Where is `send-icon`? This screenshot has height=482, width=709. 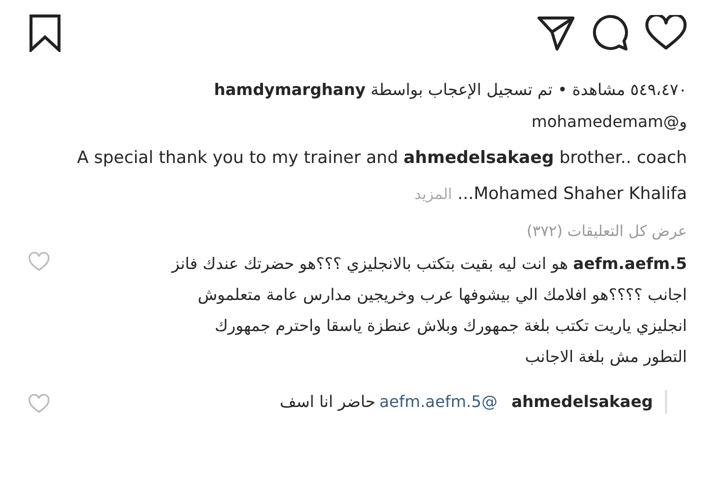
send-icon is located at coordinates (556, 33).